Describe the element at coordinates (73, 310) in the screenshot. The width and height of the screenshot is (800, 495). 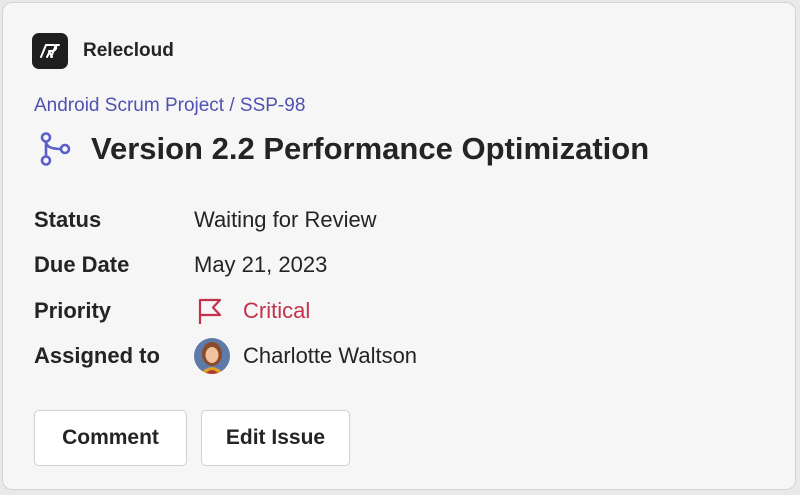
I see `fact-label: Priority` at that location.